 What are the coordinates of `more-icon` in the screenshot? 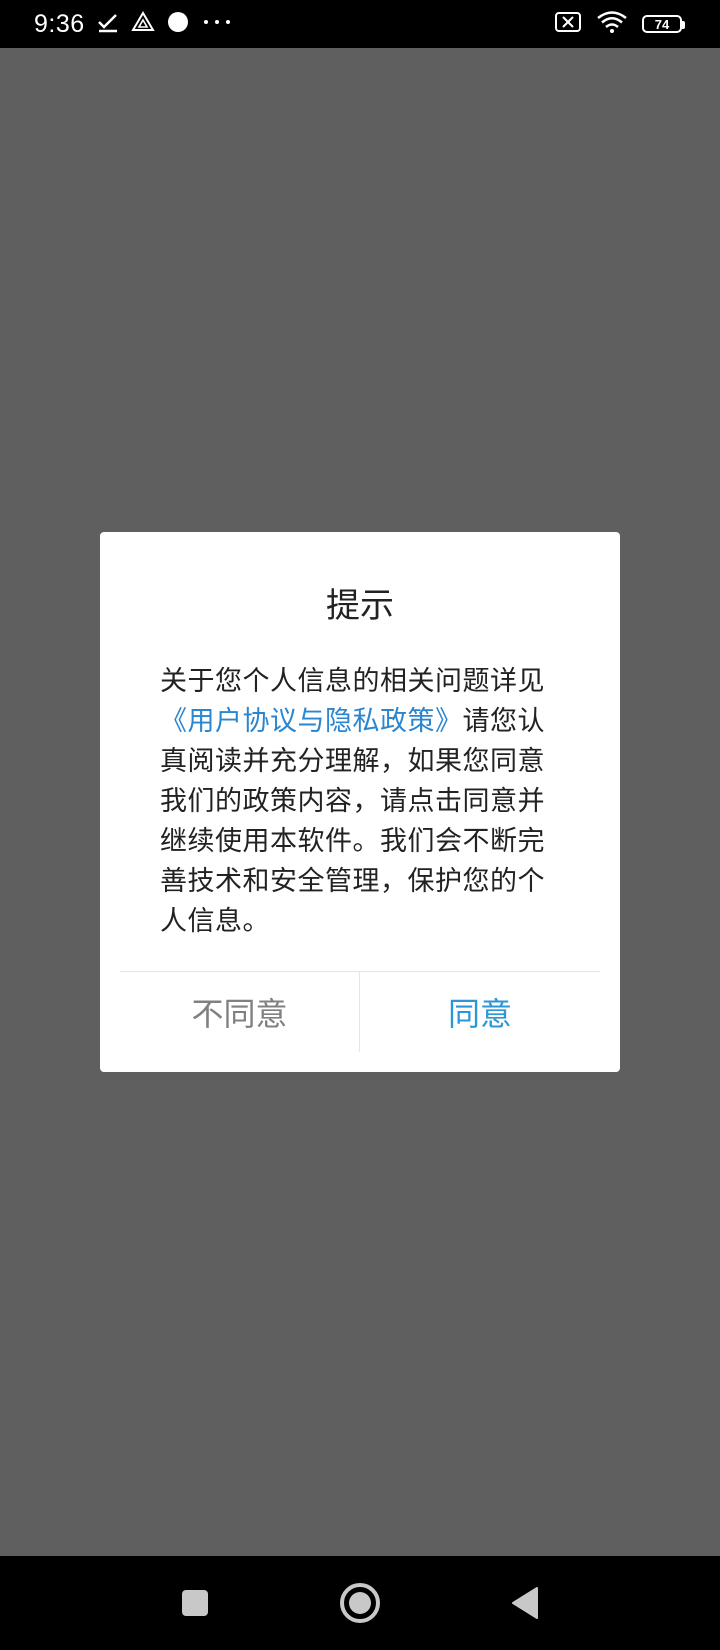 It's located at (217, 24).